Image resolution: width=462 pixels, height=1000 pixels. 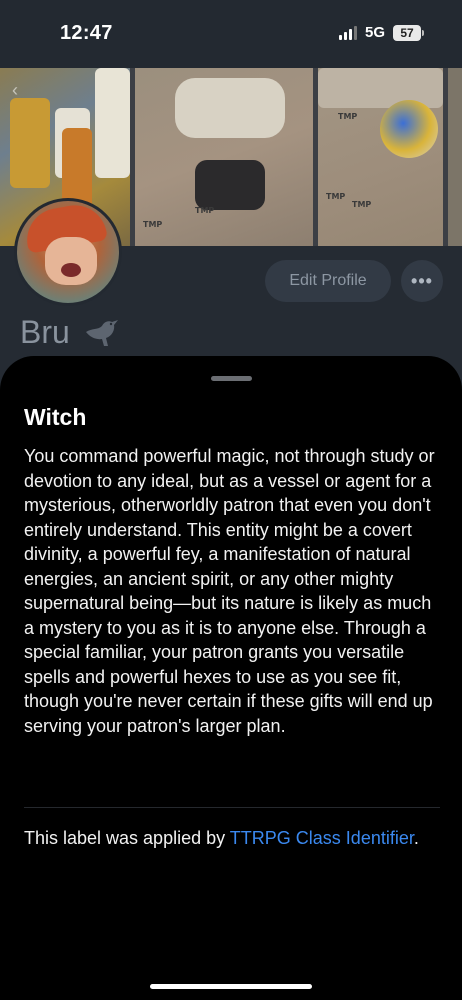 What do you see at coordinates (347, 32) in the screenshot?
I see `signal-icon` at bounding box center [347, 32].